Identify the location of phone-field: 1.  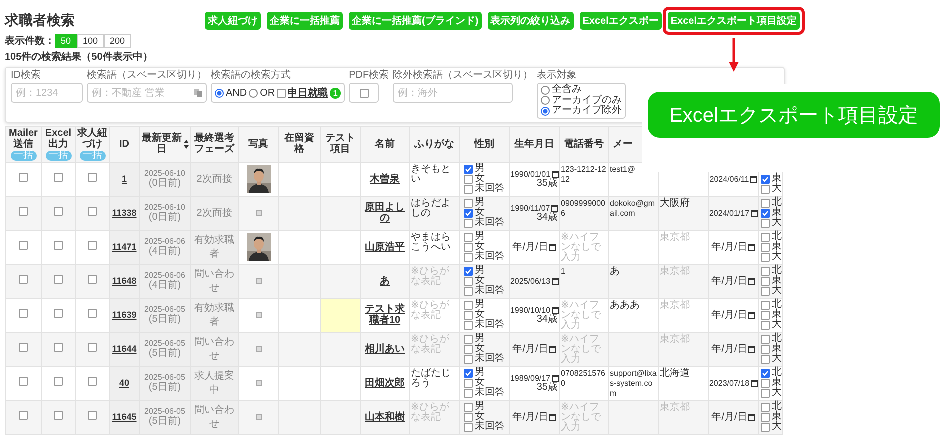
(584, 281).